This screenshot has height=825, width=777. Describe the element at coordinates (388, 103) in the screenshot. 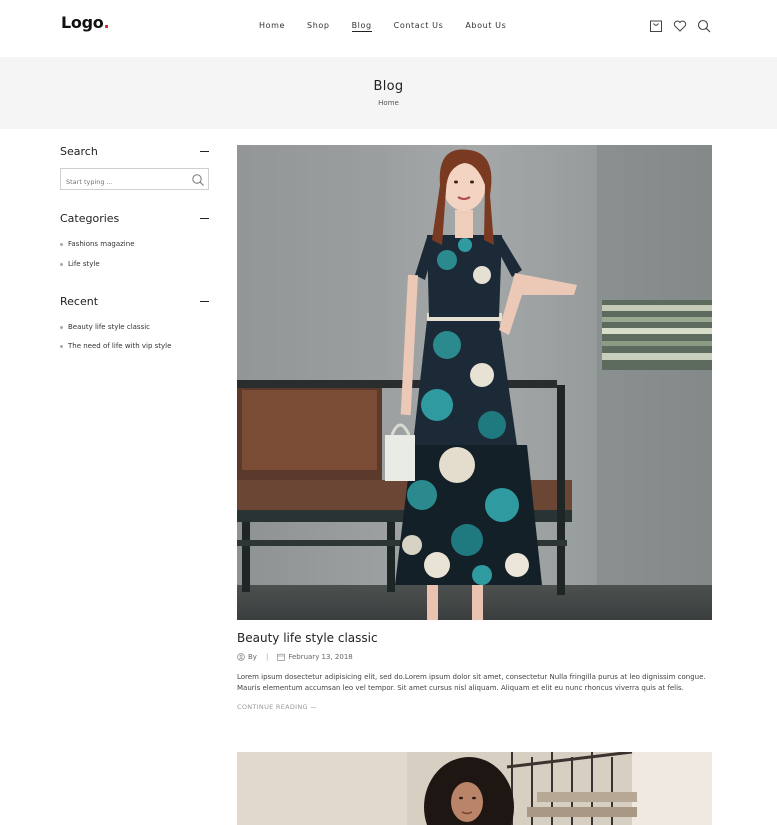

I see `breadcrumb-home: Home` at that location.